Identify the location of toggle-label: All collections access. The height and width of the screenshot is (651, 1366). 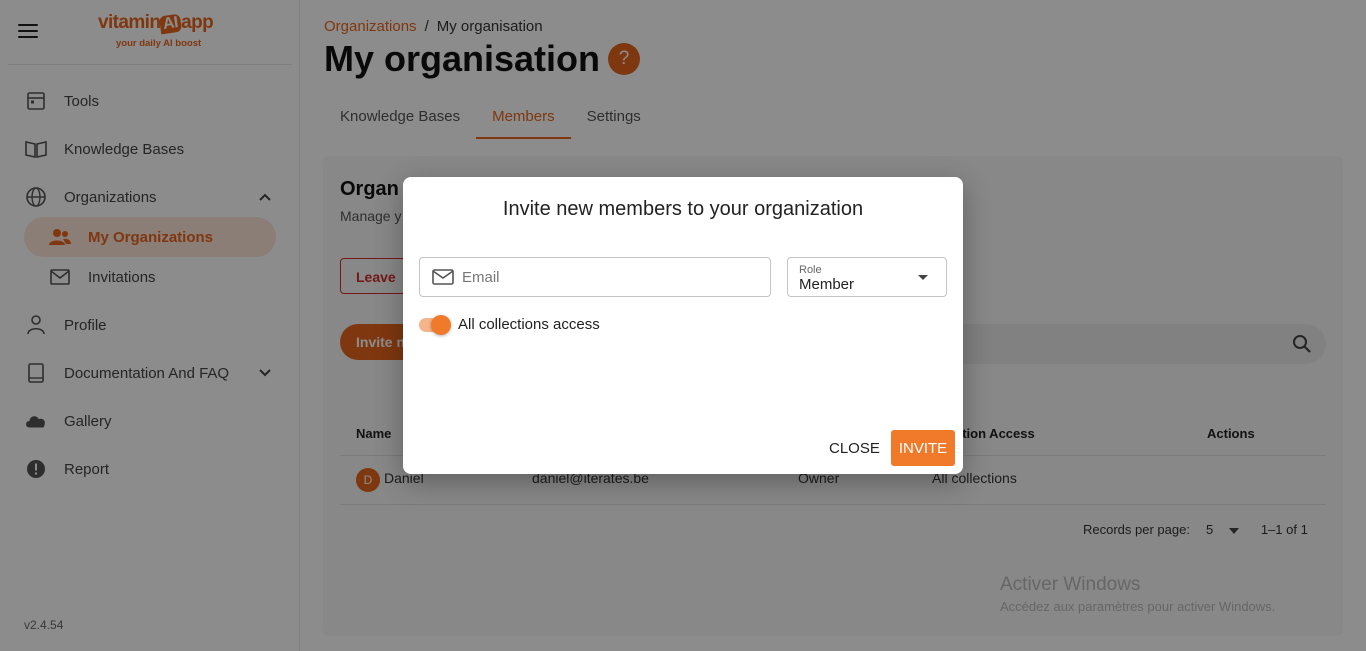
(529, 324).